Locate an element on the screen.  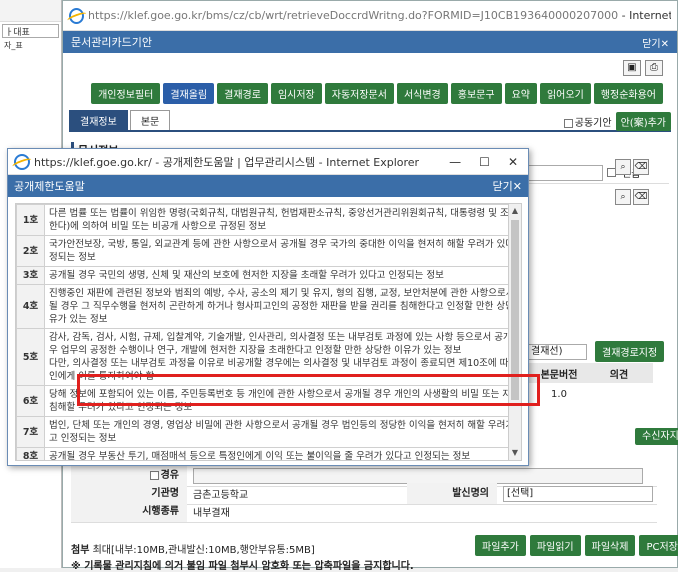
sender-field: [선택] is located at coordinates (577, 493).